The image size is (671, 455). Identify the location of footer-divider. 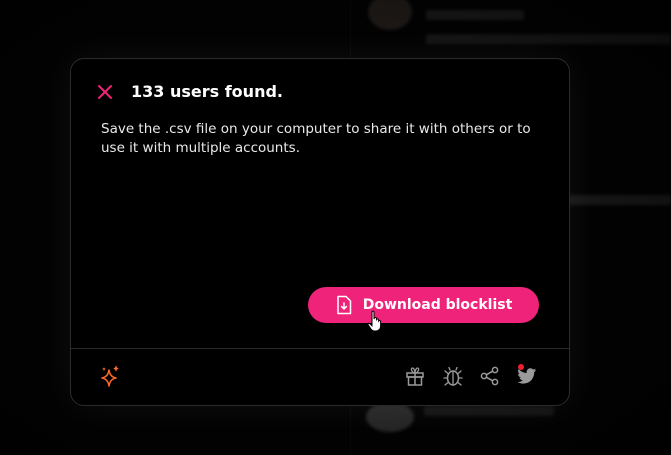
(320, 348).